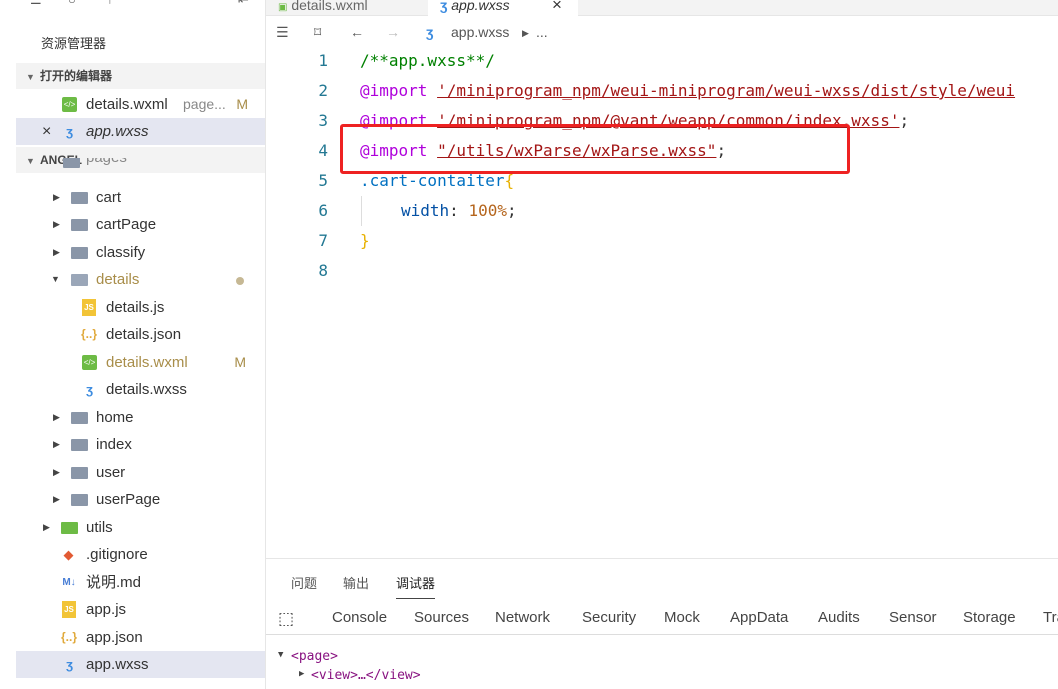 The height and width of the screenshot is (689, 1058). Describe the element at coordinates (283, 7) in the screenshot. I see `wxml-file-icon: ▣` at that location.